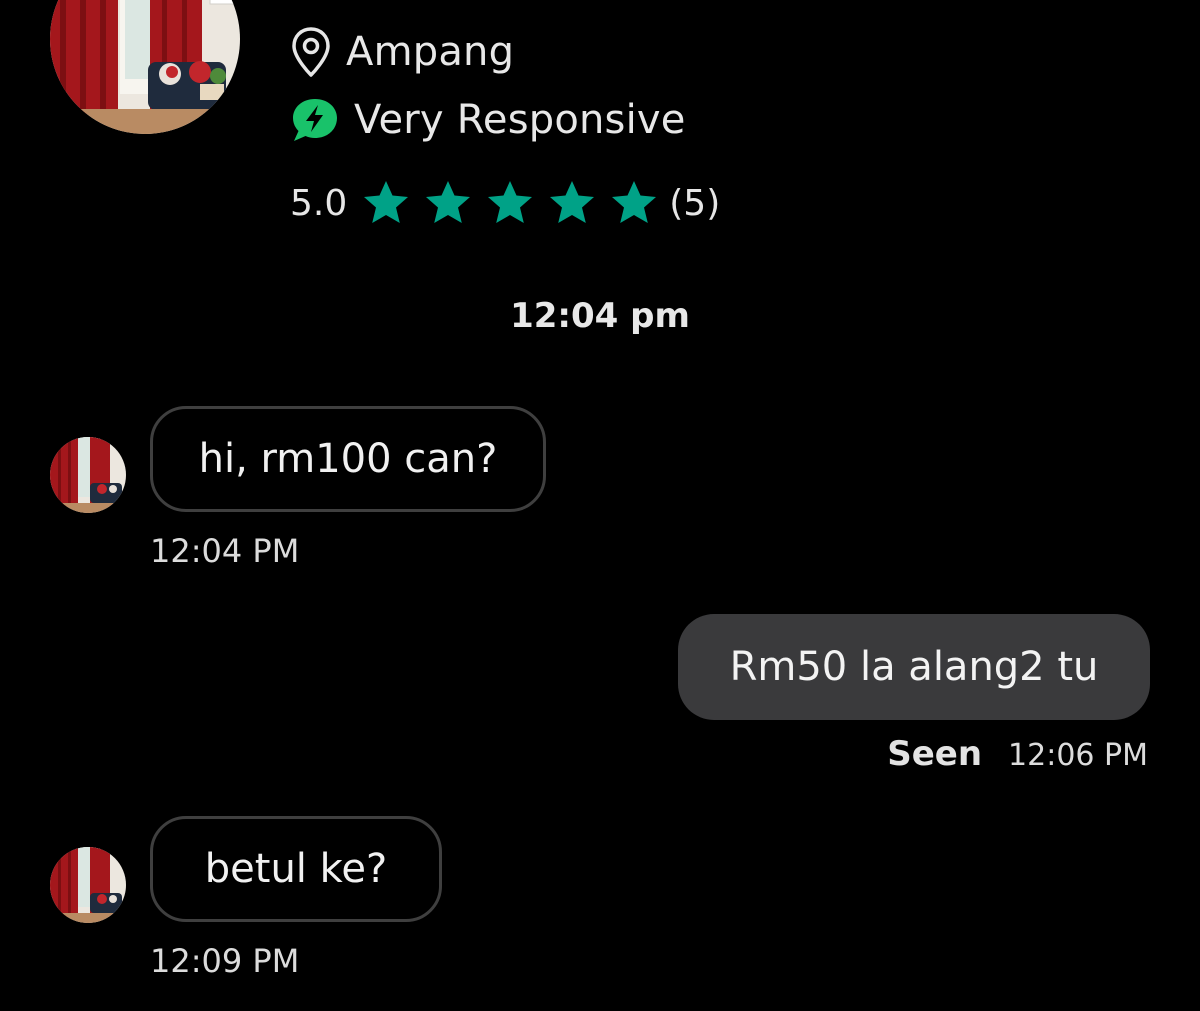  What do you see at coordinates (225, 961) in the screenshot?
I see `message-timestamp: 12:09 PM` at bounding box center [225, 961].